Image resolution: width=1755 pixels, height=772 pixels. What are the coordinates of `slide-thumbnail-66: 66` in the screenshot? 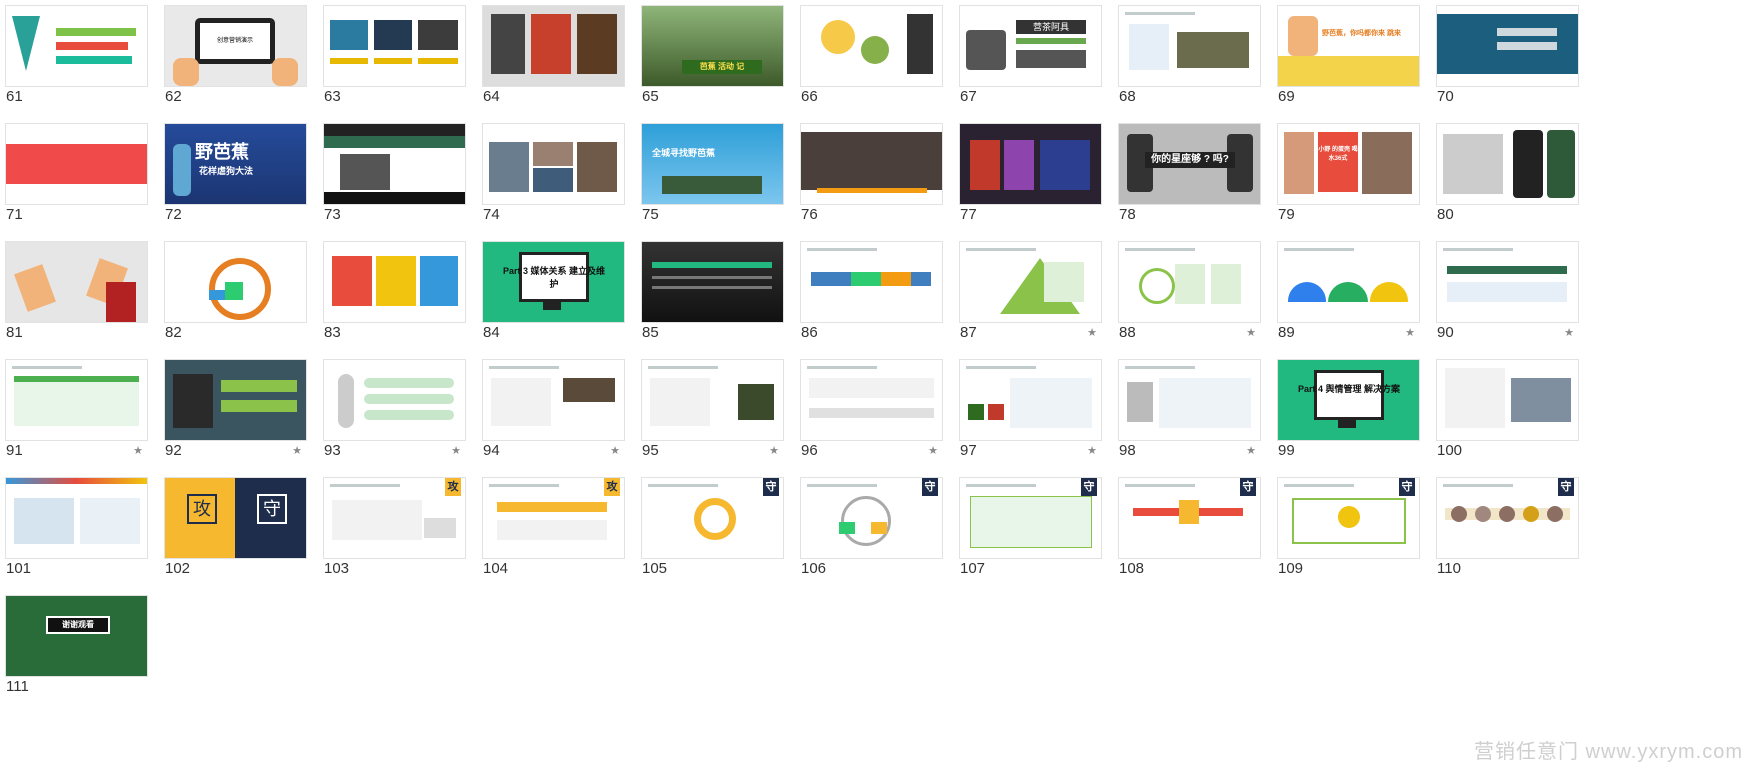 It's located at (871, 63).